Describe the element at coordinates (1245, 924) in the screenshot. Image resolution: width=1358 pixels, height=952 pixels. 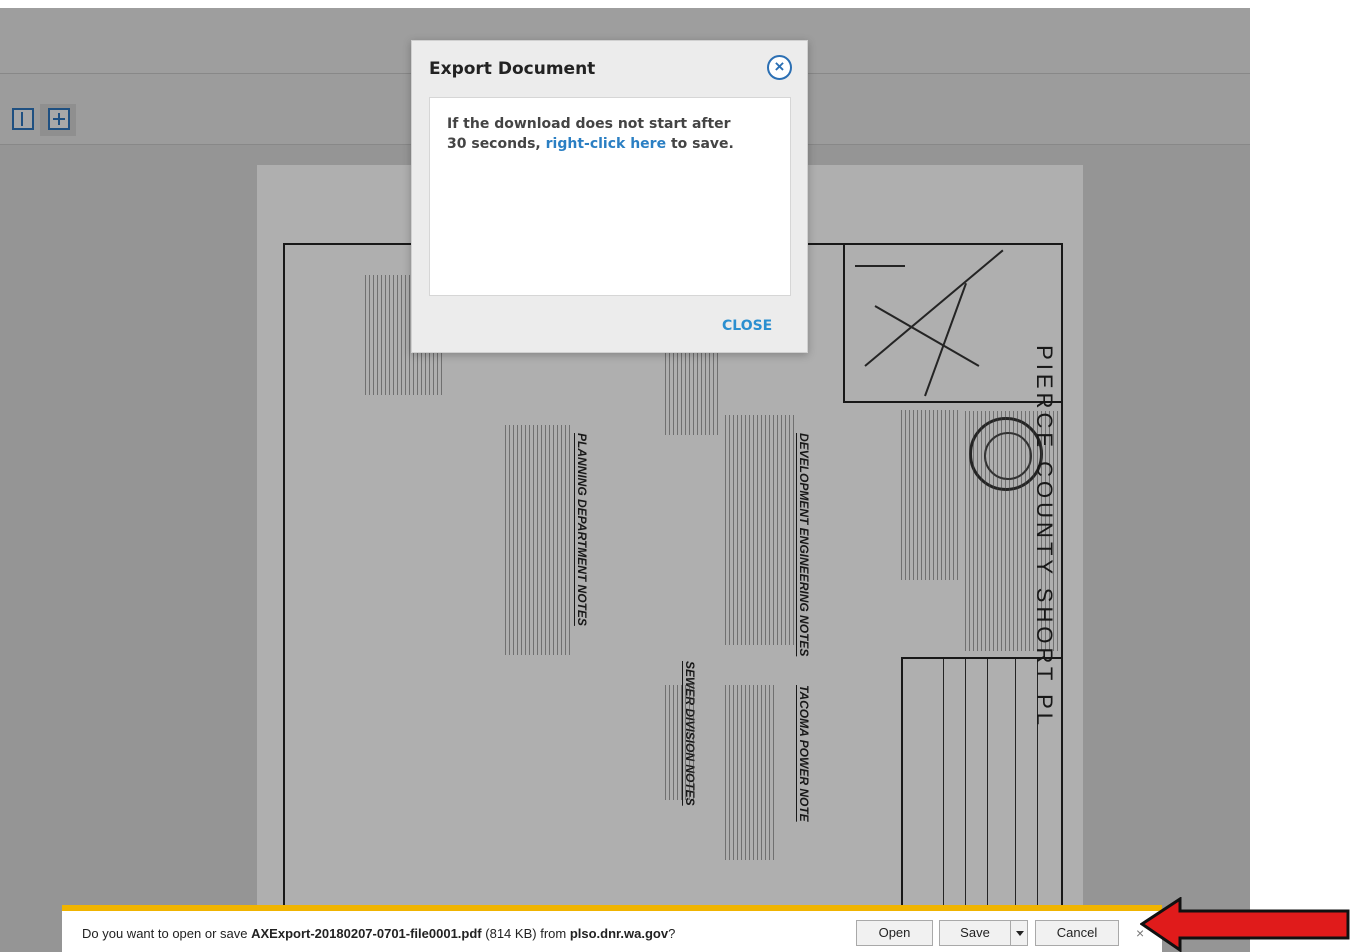
I see `red-arrow-annotation-icon` at that location.